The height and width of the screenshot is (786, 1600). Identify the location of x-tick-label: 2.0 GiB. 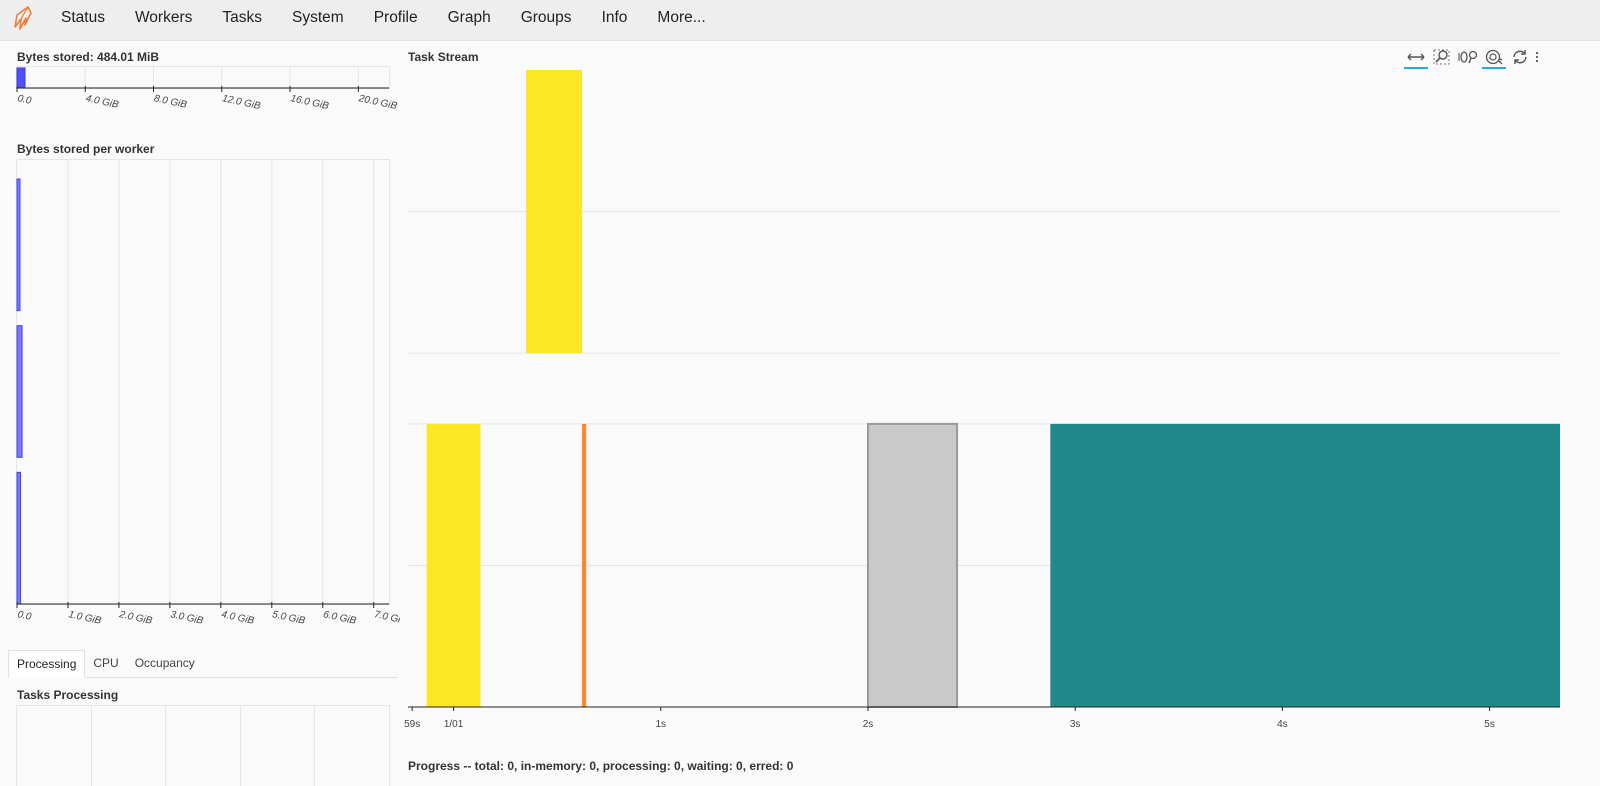
(135, 618).